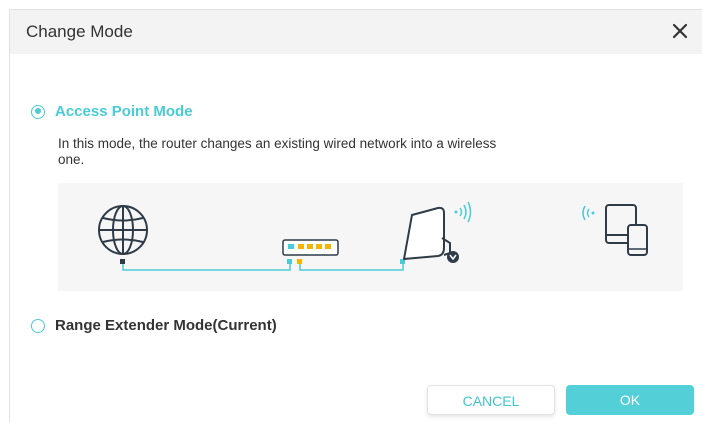  I want to click on cable-globe-to-switch, so click(206, 266).